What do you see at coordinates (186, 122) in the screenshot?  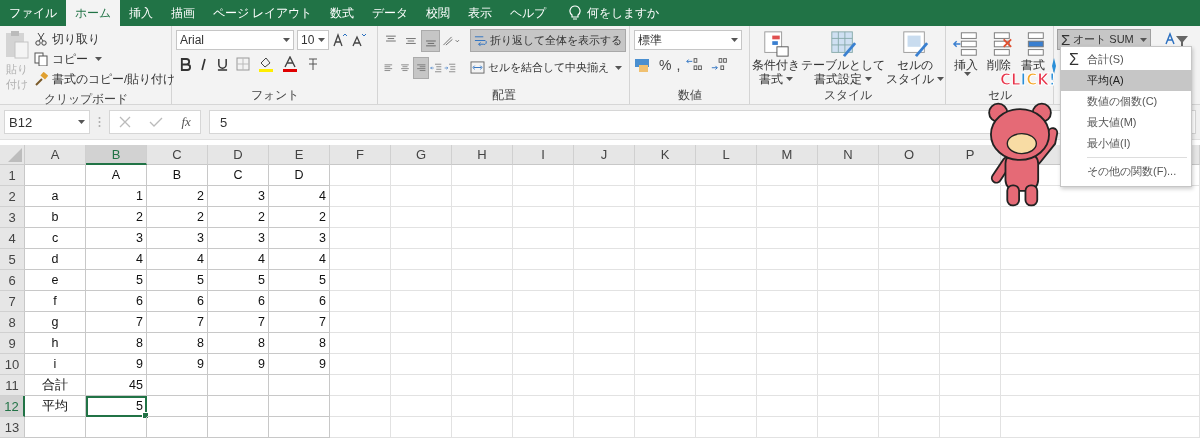 I see `insert-function-button: fx` at bounding box center [186, 122].